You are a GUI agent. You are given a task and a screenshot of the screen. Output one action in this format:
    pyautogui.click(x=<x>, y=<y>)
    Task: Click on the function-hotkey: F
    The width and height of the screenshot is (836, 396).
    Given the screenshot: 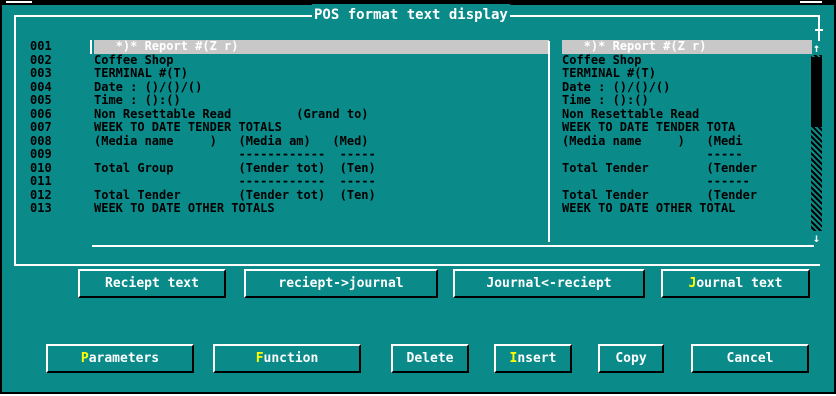 What is the action you would take?
    pyautogui.click(x=259, y=358)
    